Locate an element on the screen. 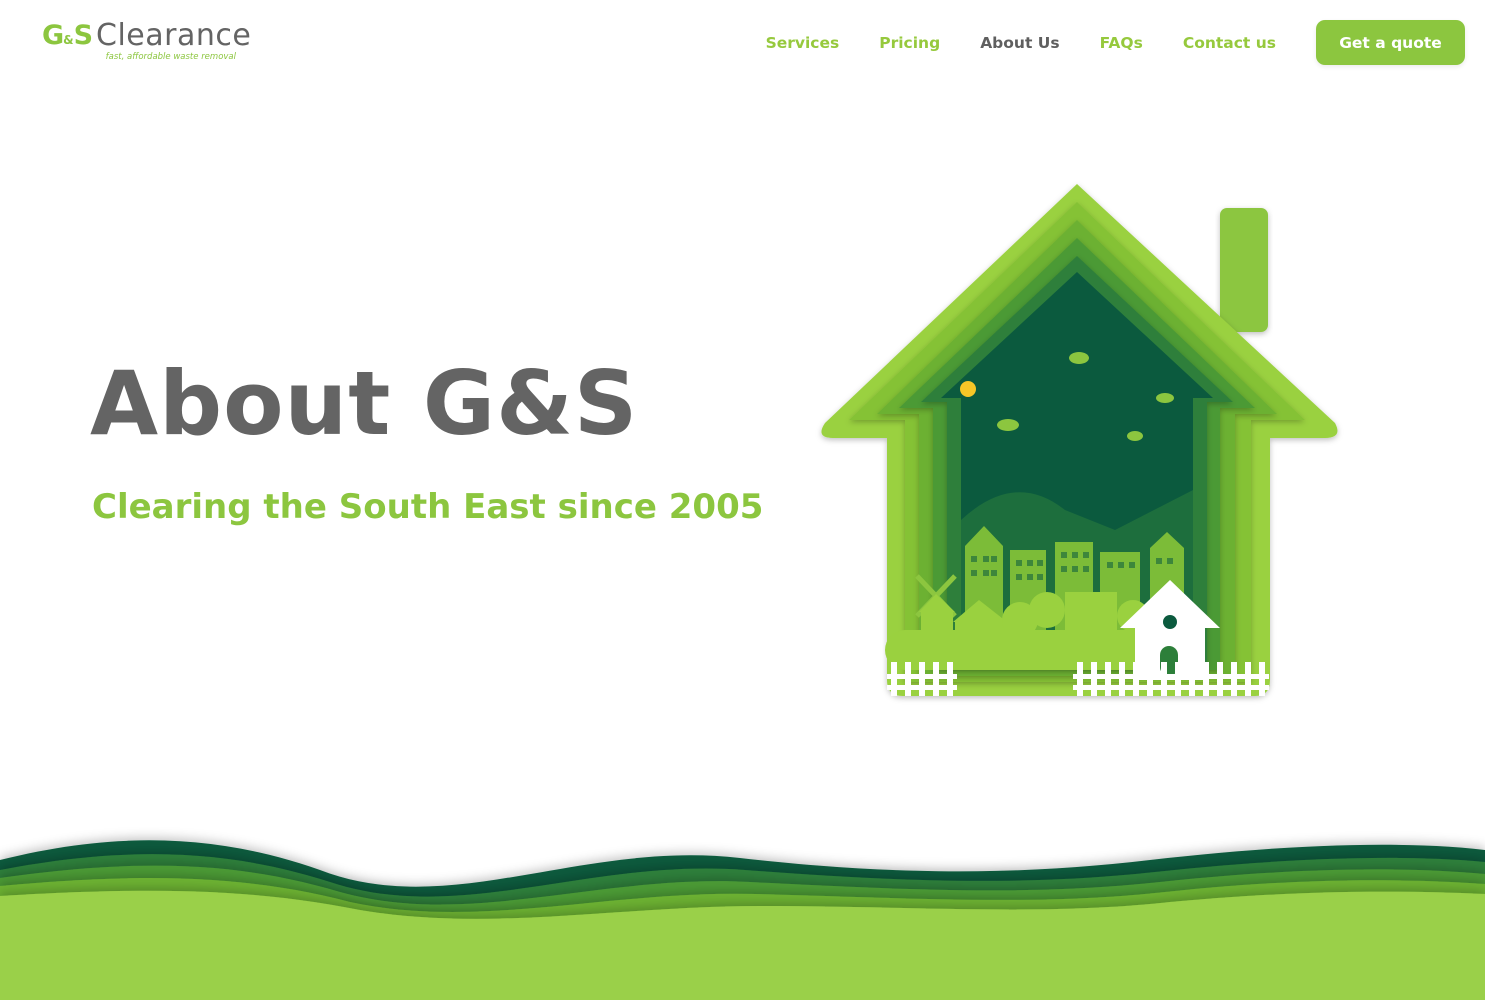 This screenshot has height=1000, width=1485. page-title: About G&S is located at coordinates (364, 403).